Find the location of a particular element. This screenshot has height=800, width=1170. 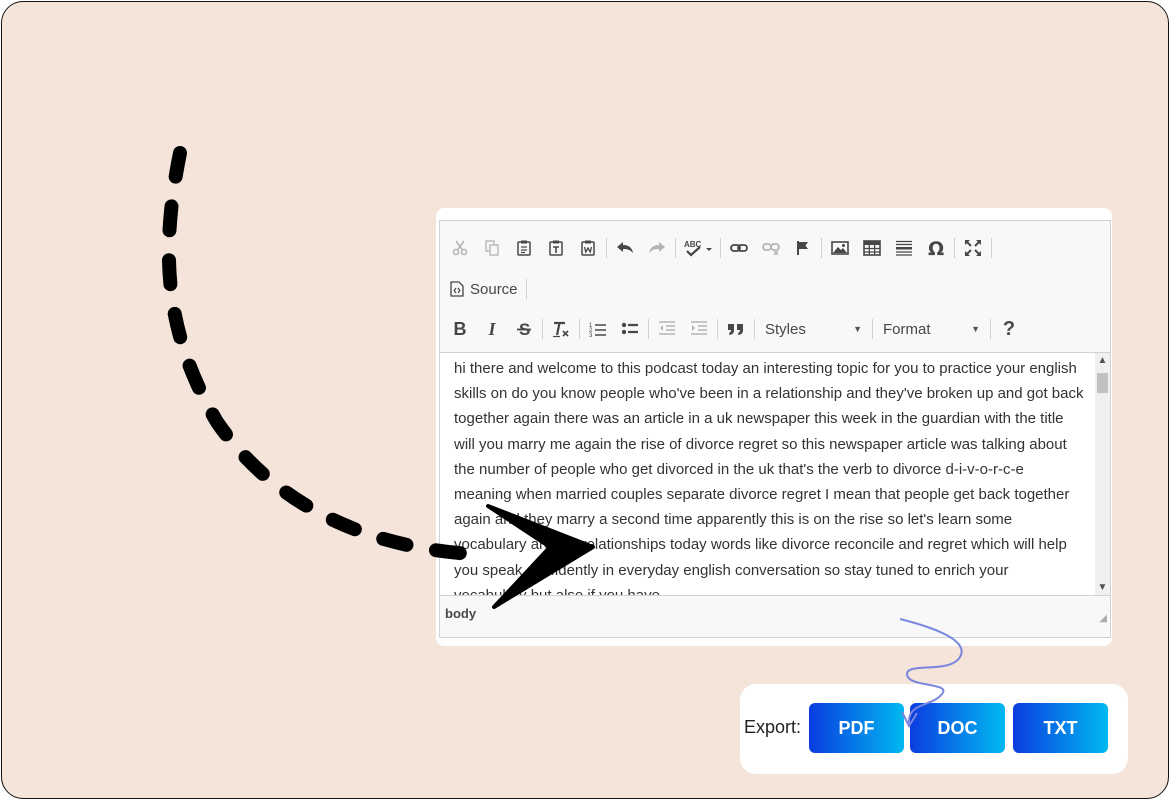

special-character-icon: Ω is located at coordinates (936, 248).